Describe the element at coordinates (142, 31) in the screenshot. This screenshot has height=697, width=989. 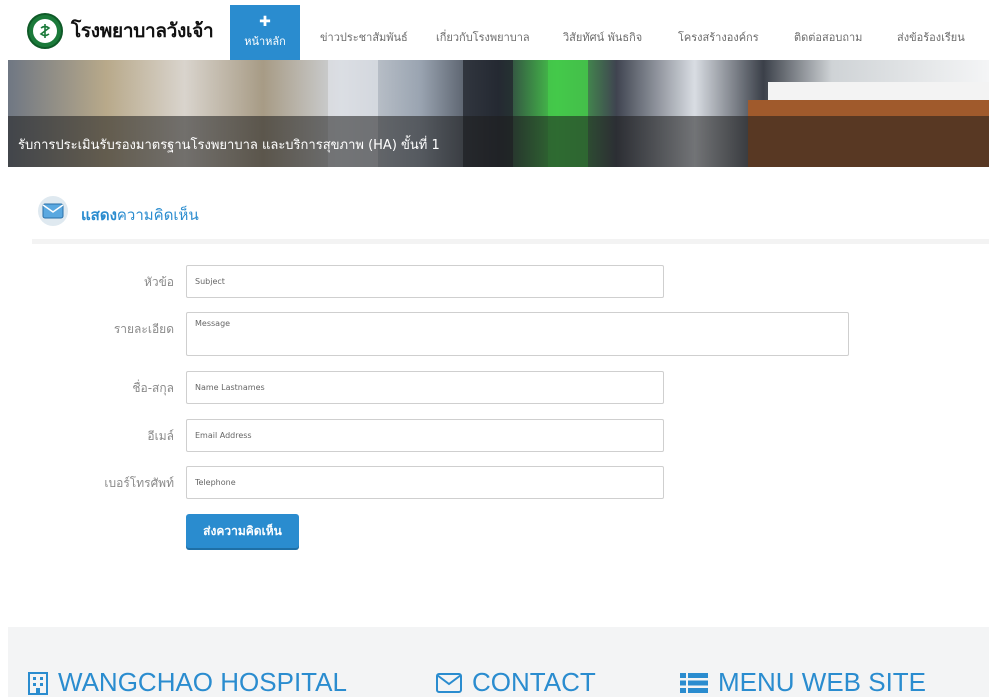
I see `brand-name: โรงพยาบาลวังเจ้า` at that location.